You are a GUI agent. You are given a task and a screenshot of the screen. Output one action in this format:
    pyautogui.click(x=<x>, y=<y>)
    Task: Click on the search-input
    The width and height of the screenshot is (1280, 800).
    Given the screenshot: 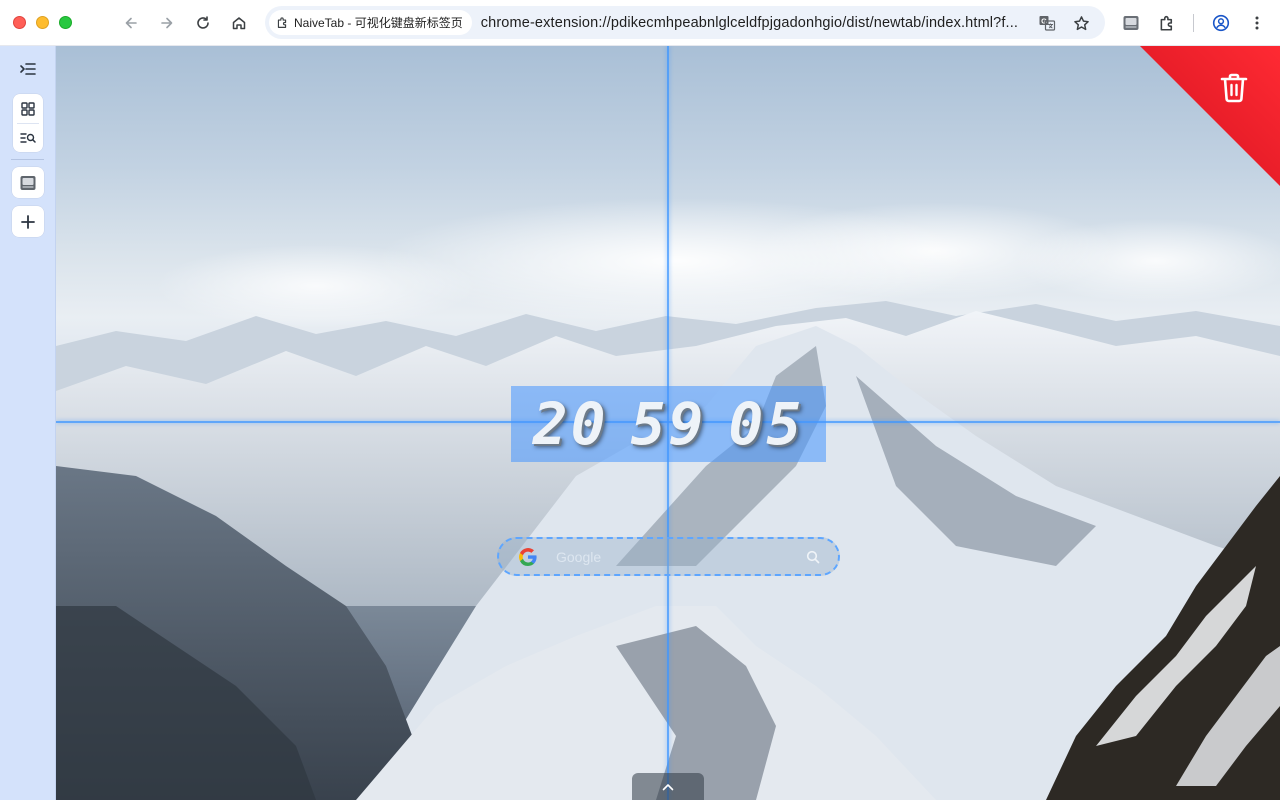 What is the action you would take?
    pyautogui.click(x=671, y=556)
    